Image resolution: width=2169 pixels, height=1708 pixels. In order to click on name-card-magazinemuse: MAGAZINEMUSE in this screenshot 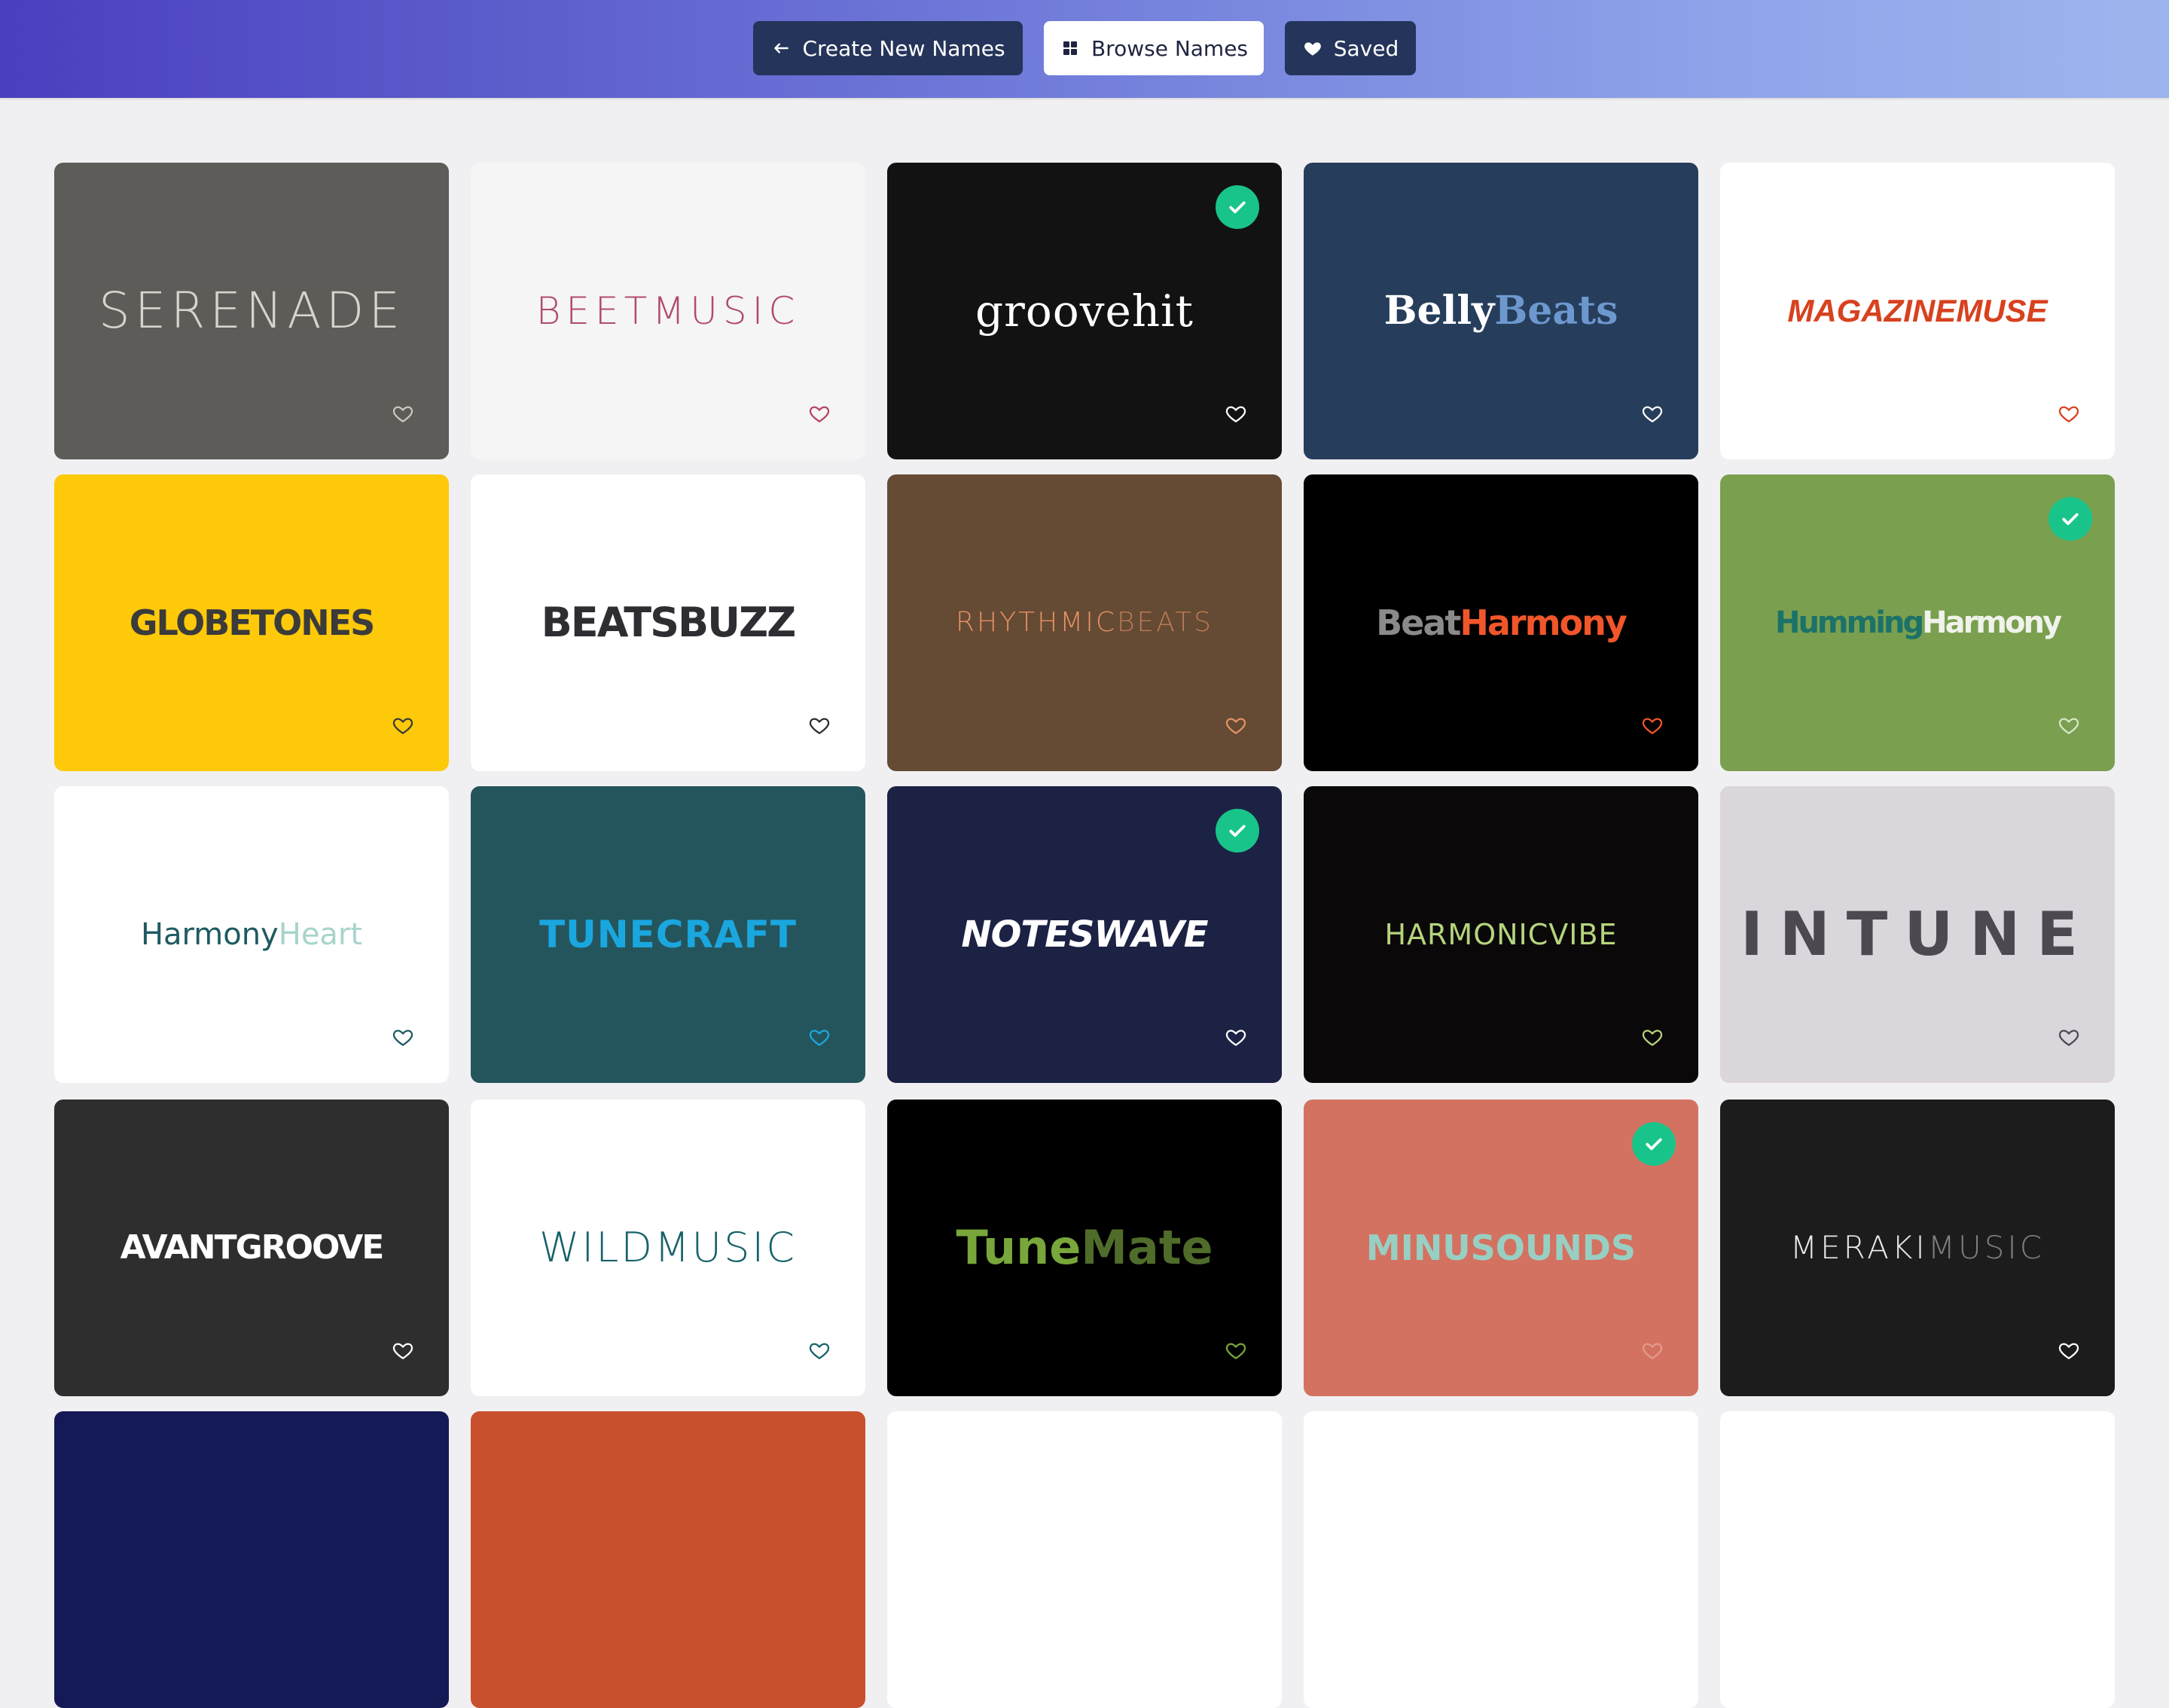, I will do `click(1917, 311)`.